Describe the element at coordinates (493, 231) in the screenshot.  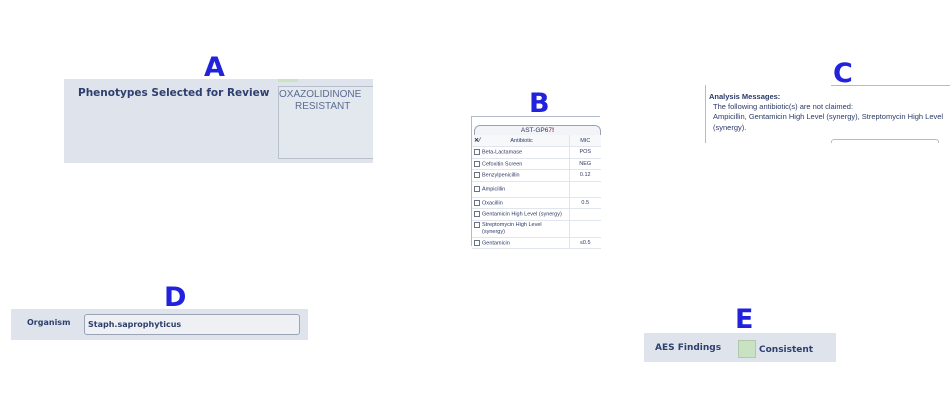
I see `antibiotic-name-cont: (synergy)` at that location.